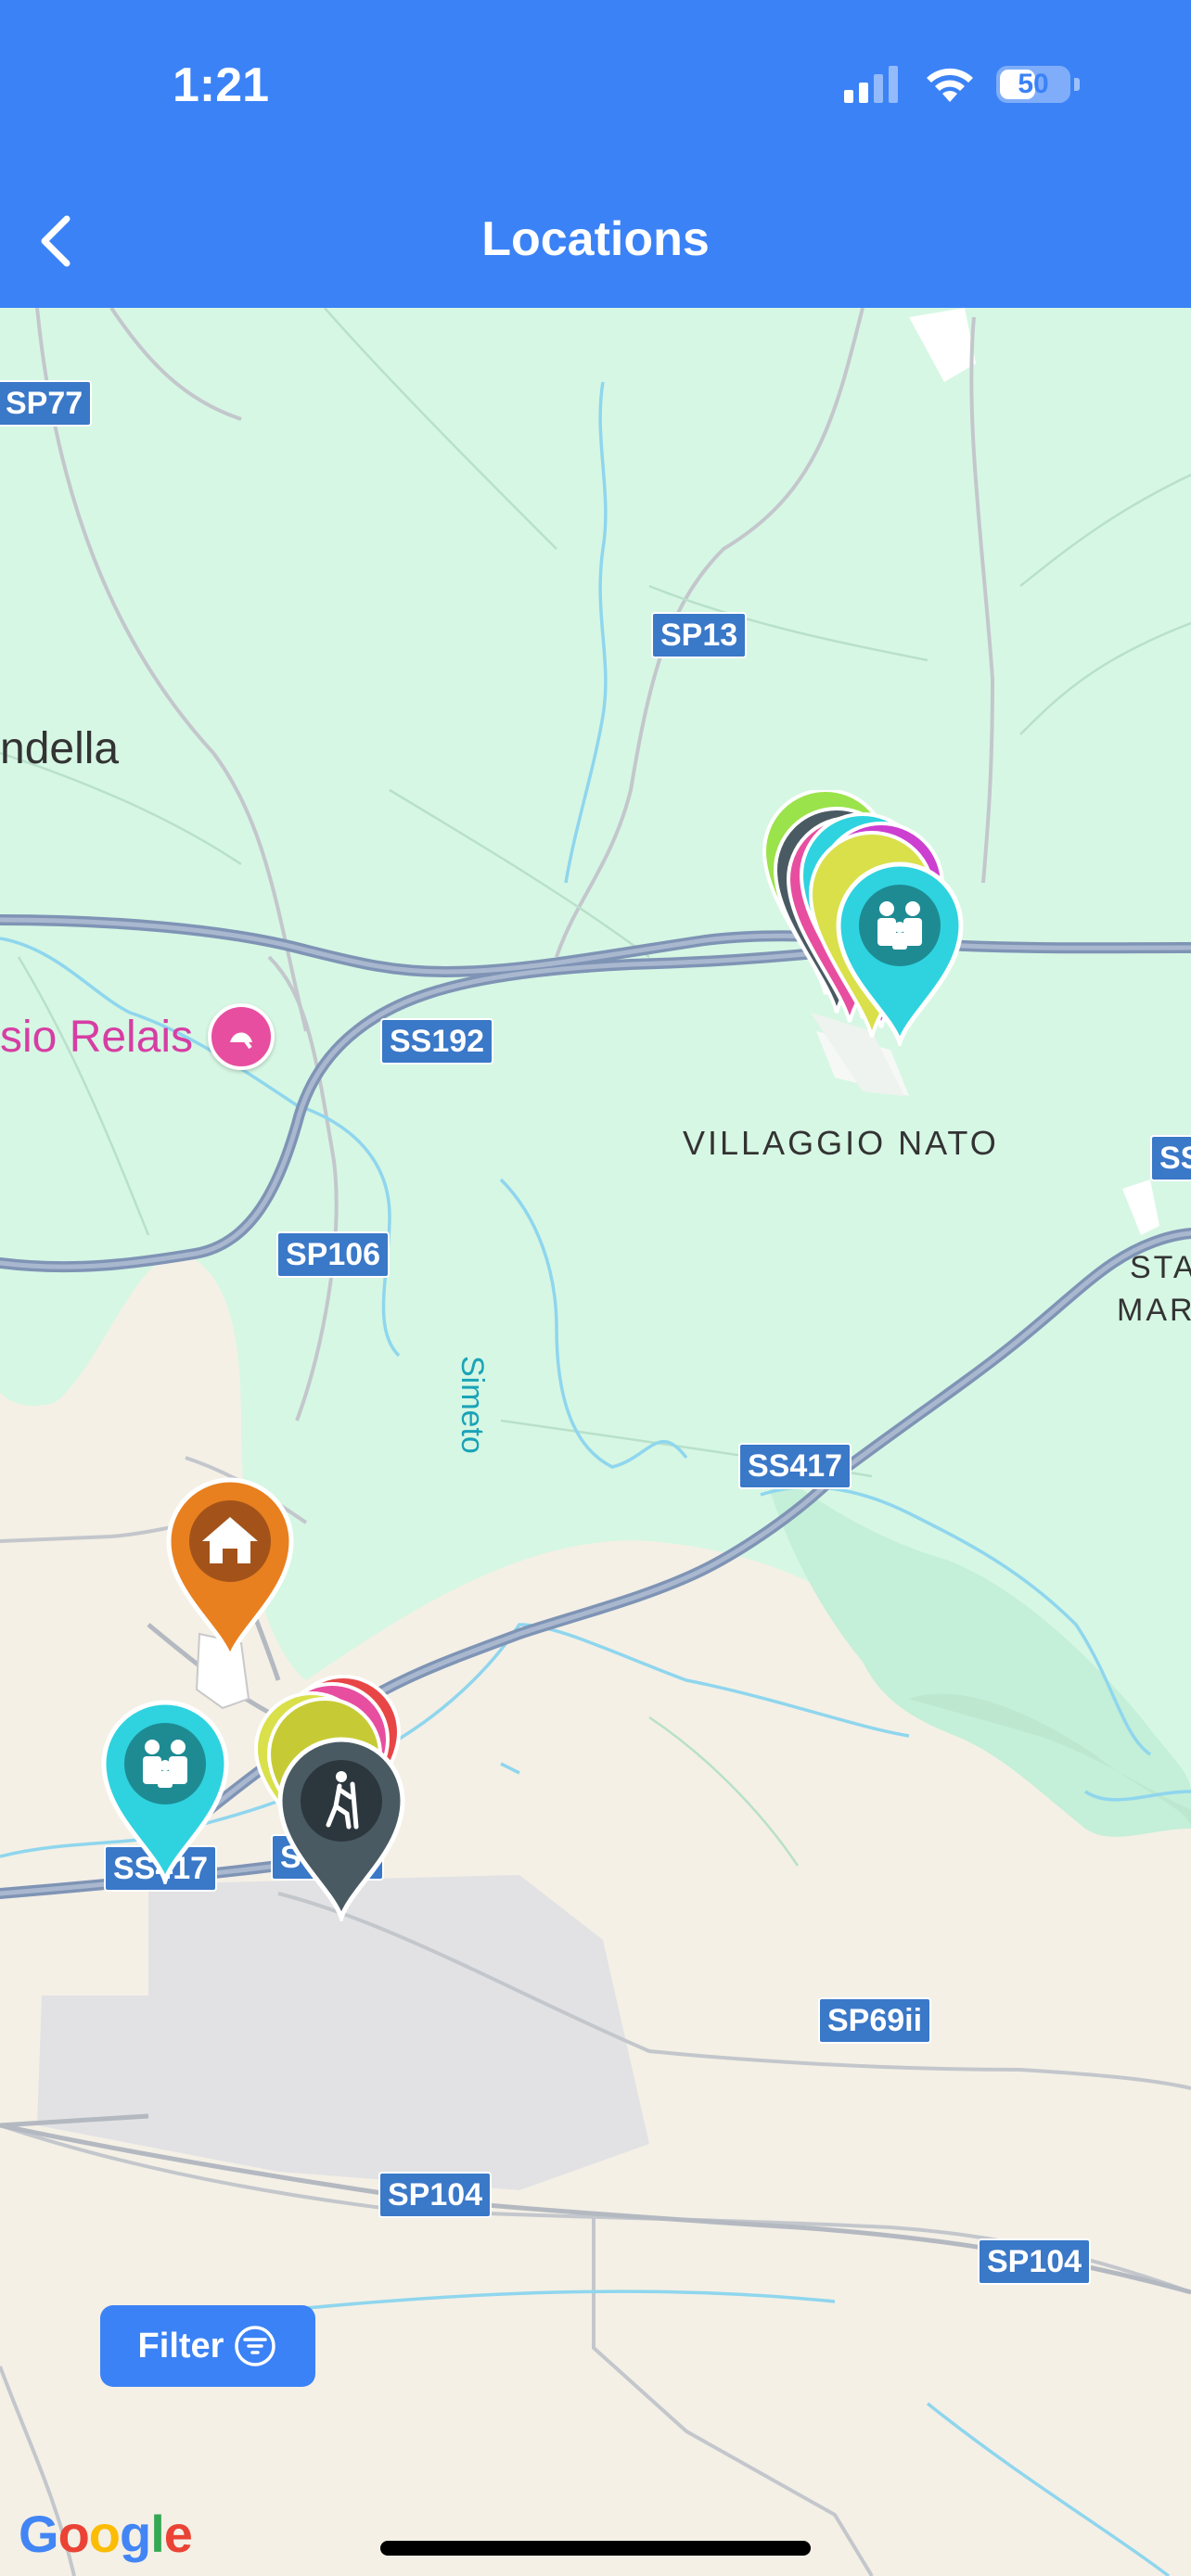 This screenshot has width=1191, height=2576. Describe the element at coordinates (1154, 1310) in the screenshot. I see `place-label-mar: MAR` at that location.